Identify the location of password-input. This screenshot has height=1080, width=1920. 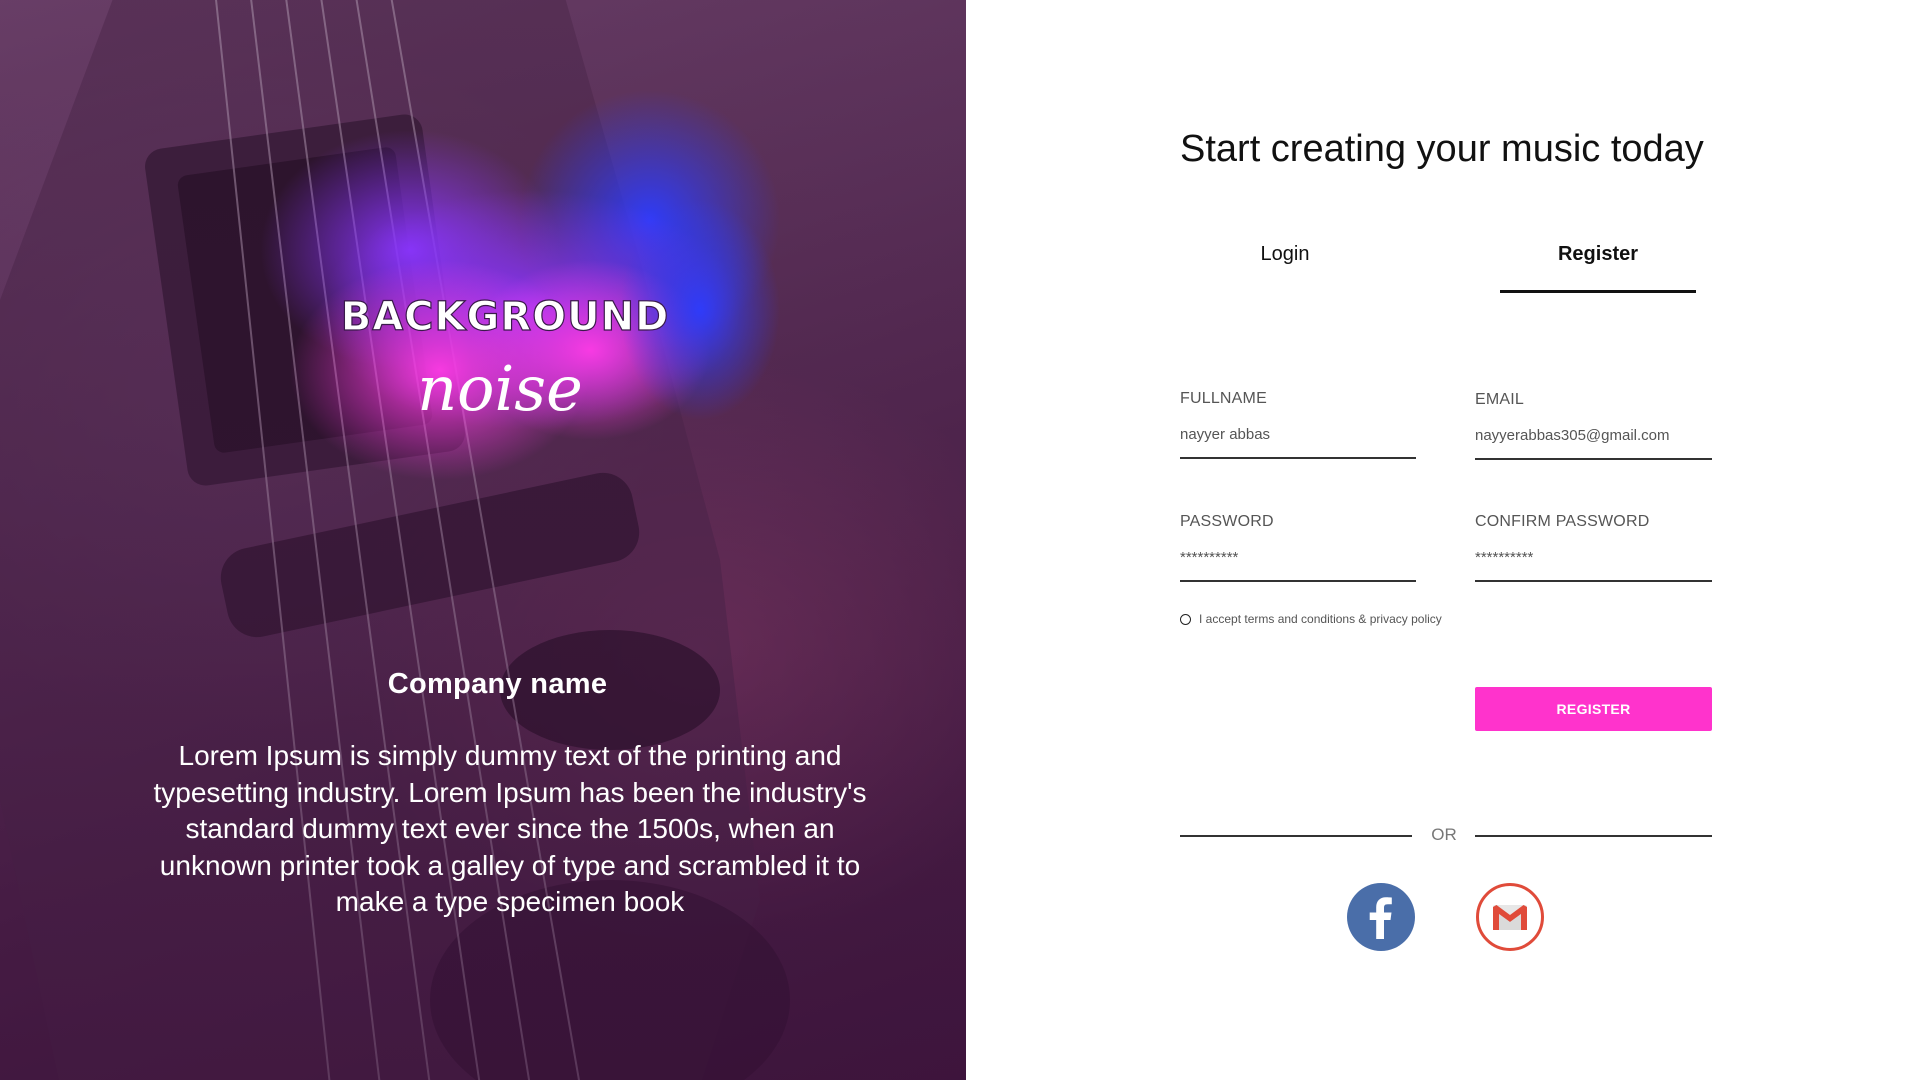
(1298, 565).